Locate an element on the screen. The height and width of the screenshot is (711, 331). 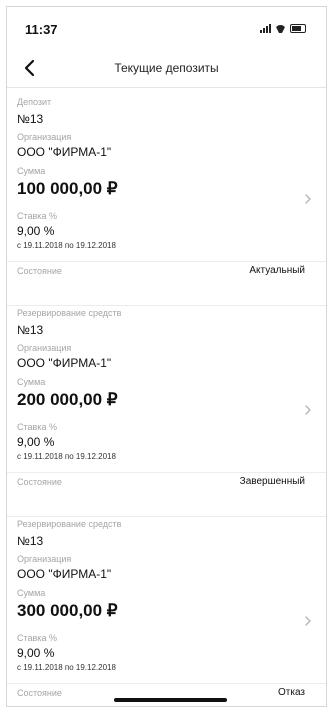
amount-value: 200 000,00 ₽ is located at coordinates (67, 399).